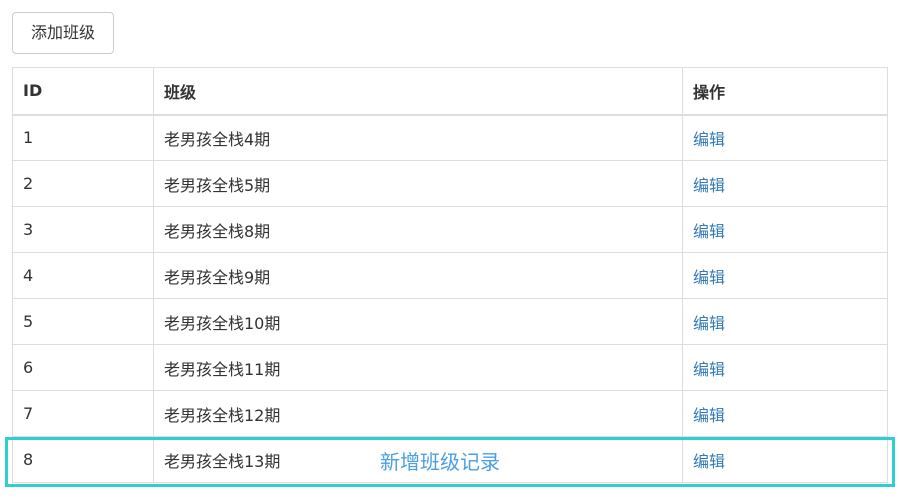 This screenshot has width=899, height=498. I want to click on cell-id: 5, so click(83, 321).